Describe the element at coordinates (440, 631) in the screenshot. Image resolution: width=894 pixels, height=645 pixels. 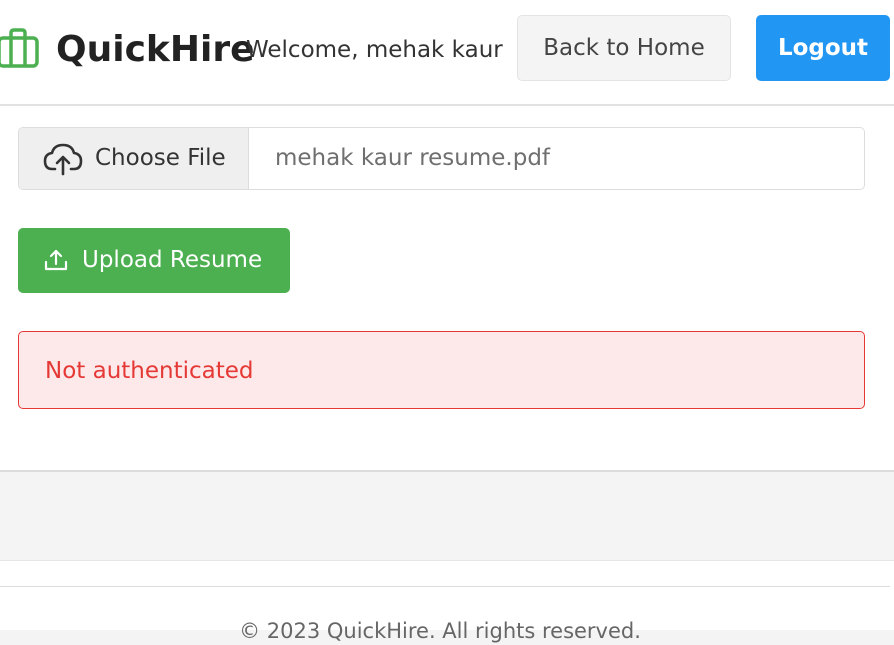
I see `copyright-text: © 2023 QuickHire. All rights reserved.` at that location.